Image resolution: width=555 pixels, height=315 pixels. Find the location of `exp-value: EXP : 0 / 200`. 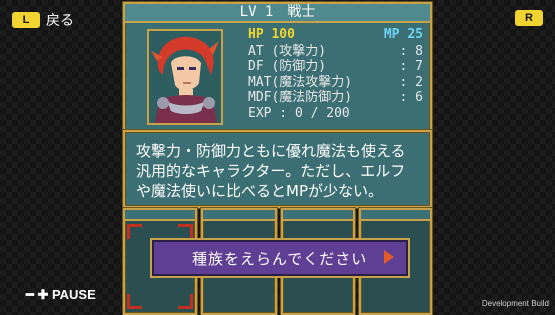

exp-value: EXP : 0 / 200 is located at coordinates (299, 113).